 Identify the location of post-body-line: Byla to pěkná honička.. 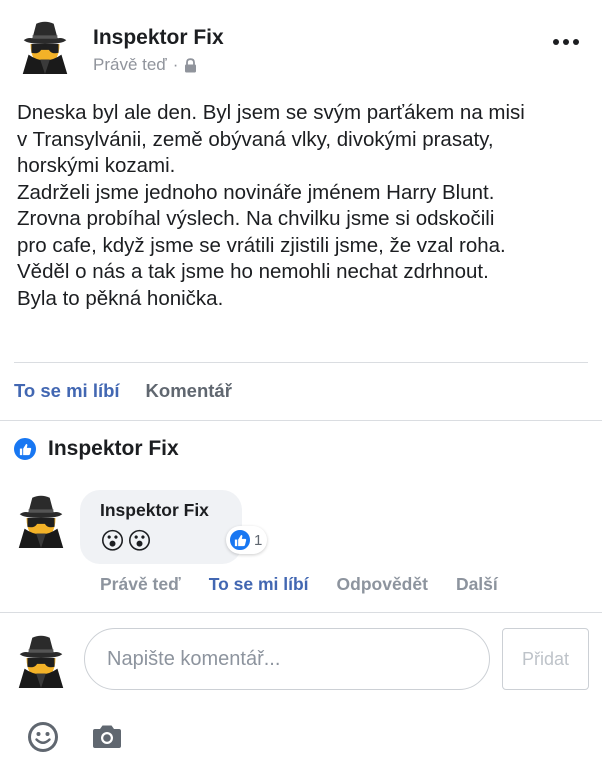
(120, 298).